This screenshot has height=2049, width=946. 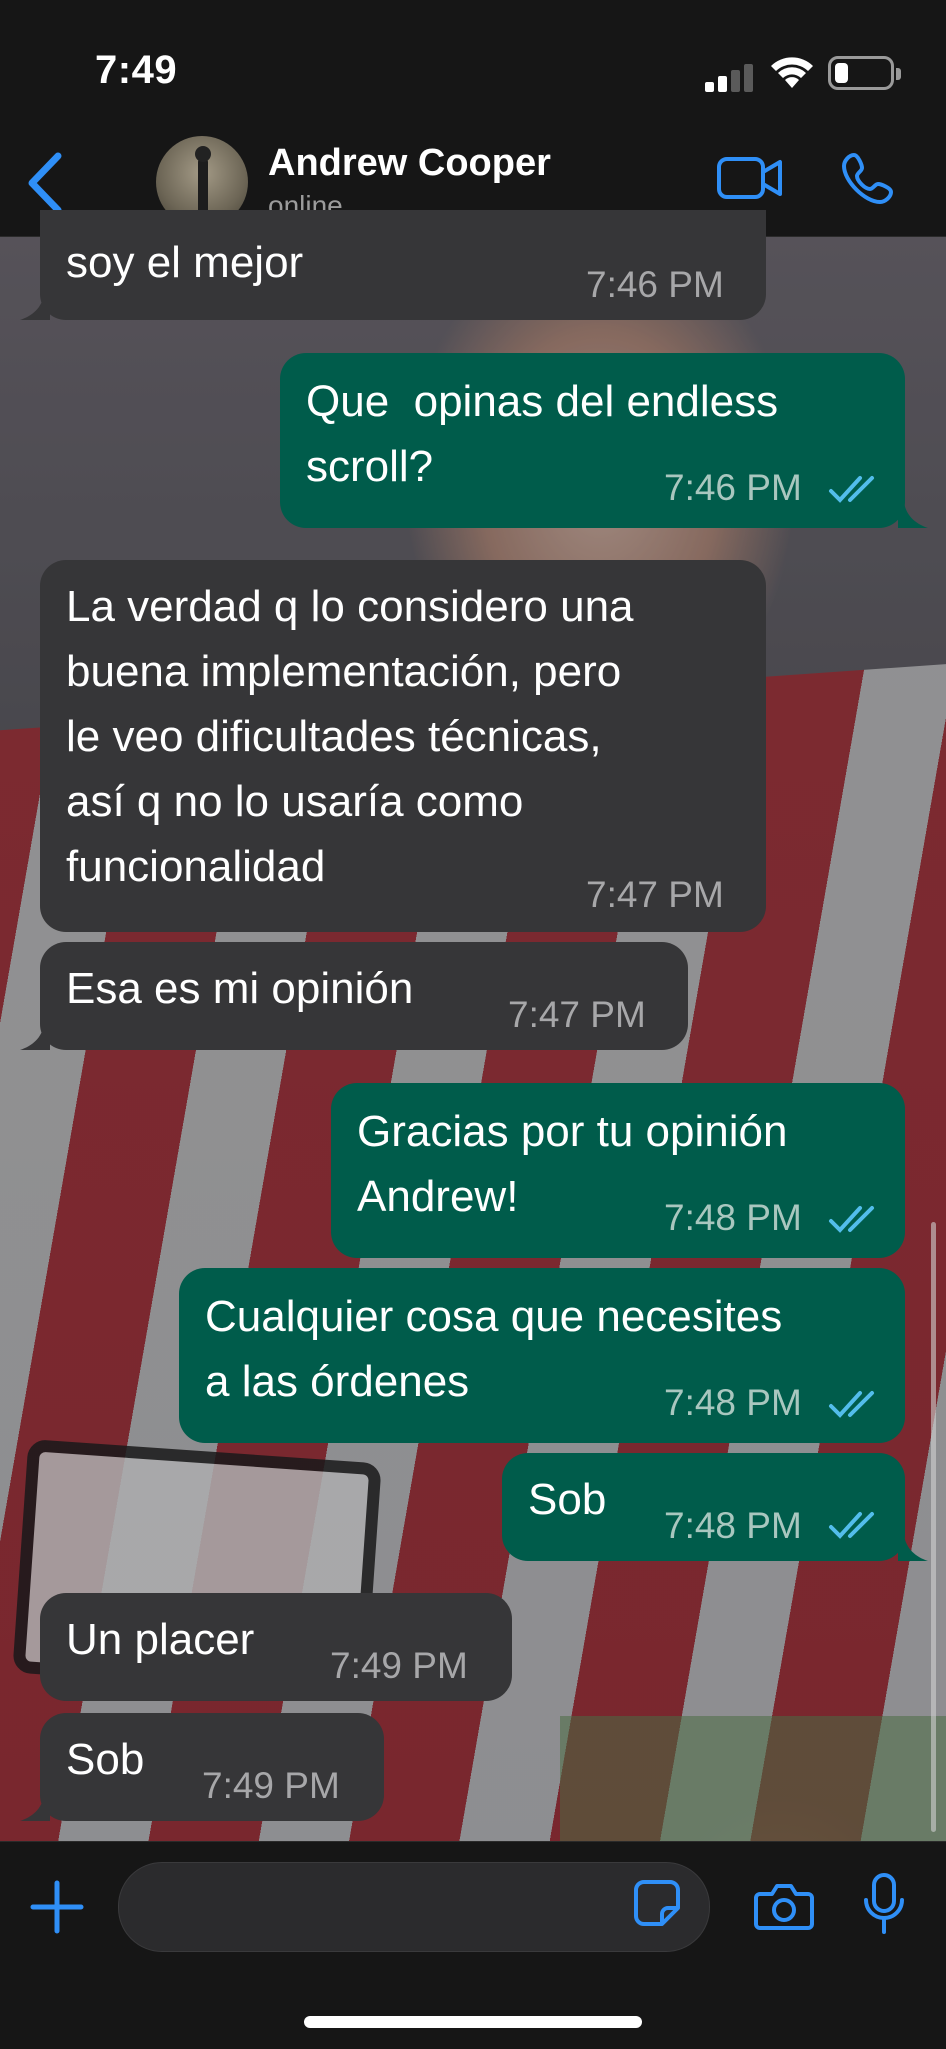 I want to click on contact-name: Andrew Cooper, so click(x=409, y=163).